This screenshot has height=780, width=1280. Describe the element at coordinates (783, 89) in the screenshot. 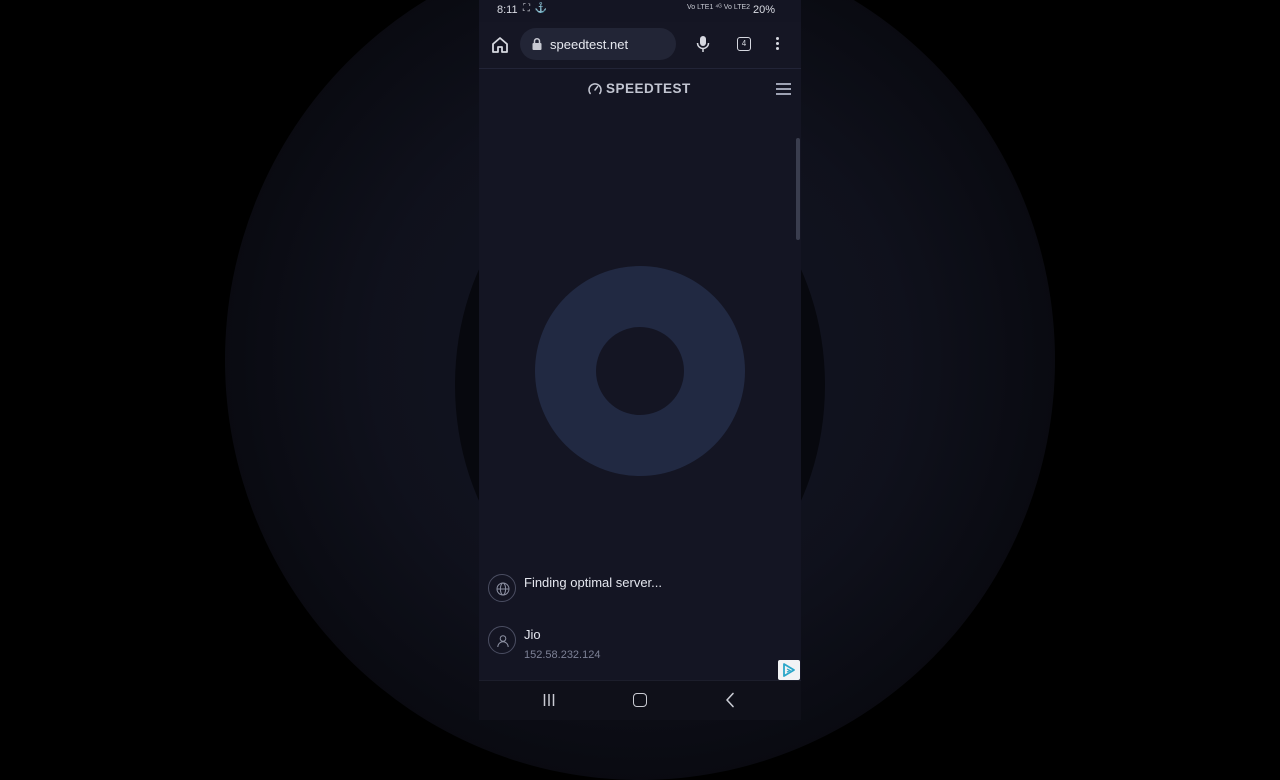

I see `hamburger-icon` at that location.